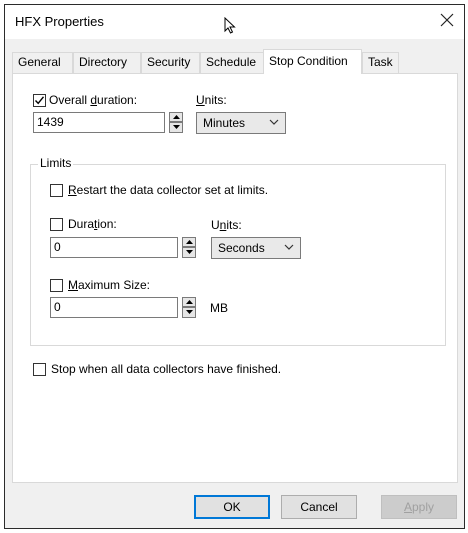  Describe the element at coordinates (59, 21) in the screenshot. I see `window-title: HFX Properties` at that location.